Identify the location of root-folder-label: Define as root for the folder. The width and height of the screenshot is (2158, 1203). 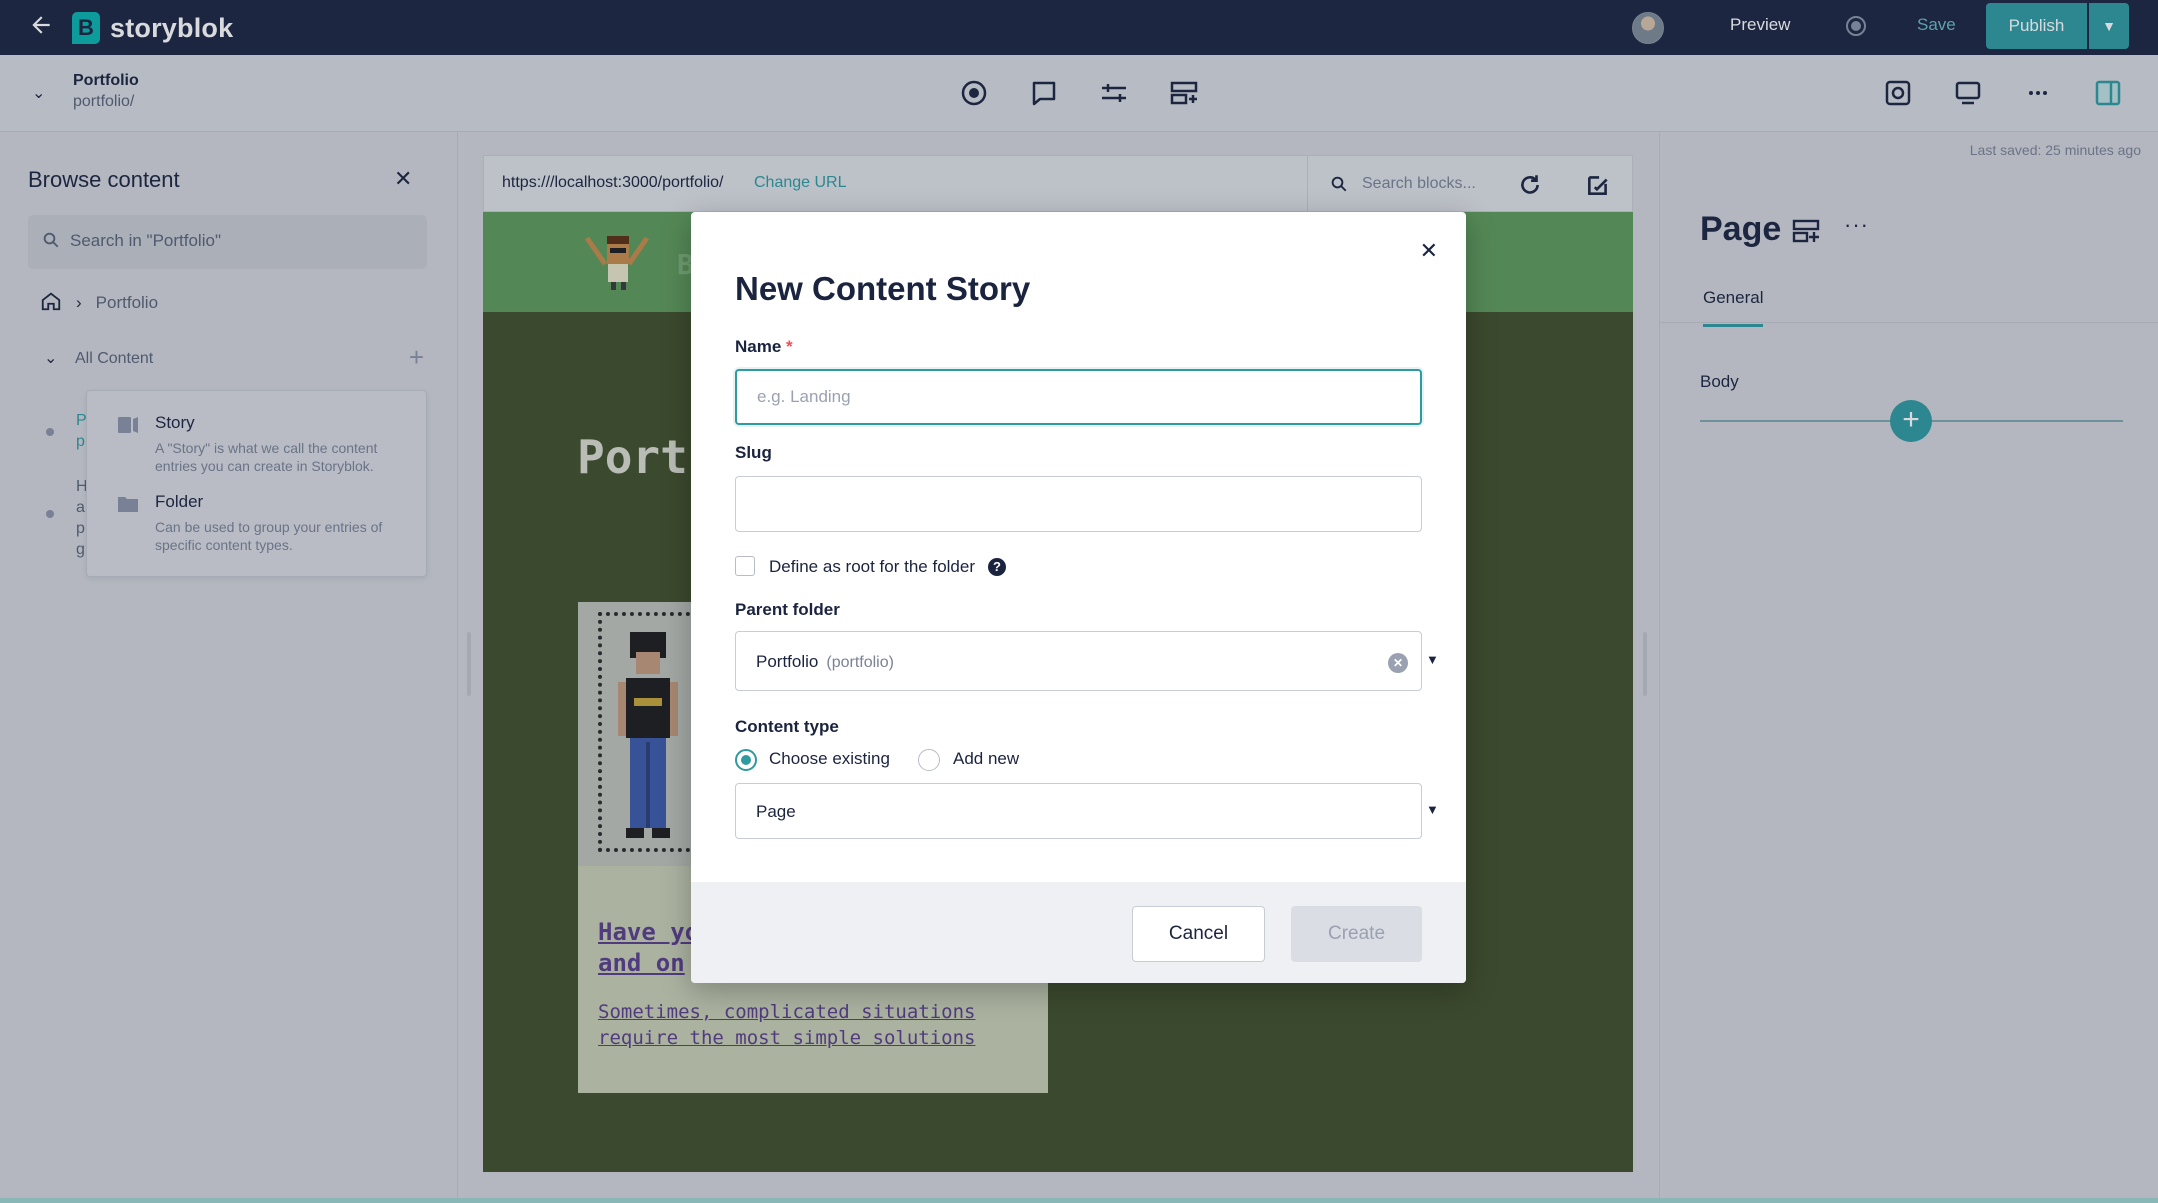
(872, 567).